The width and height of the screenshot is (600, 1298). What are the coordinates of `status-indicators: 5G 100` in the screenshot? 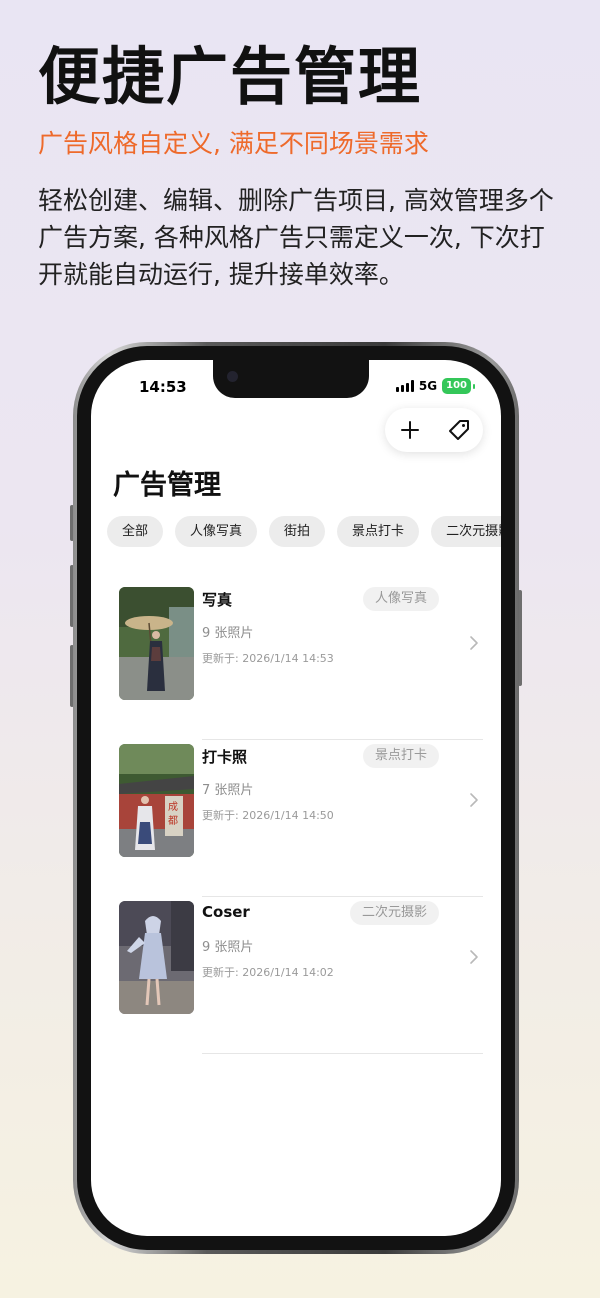 It's located at (435, 386).